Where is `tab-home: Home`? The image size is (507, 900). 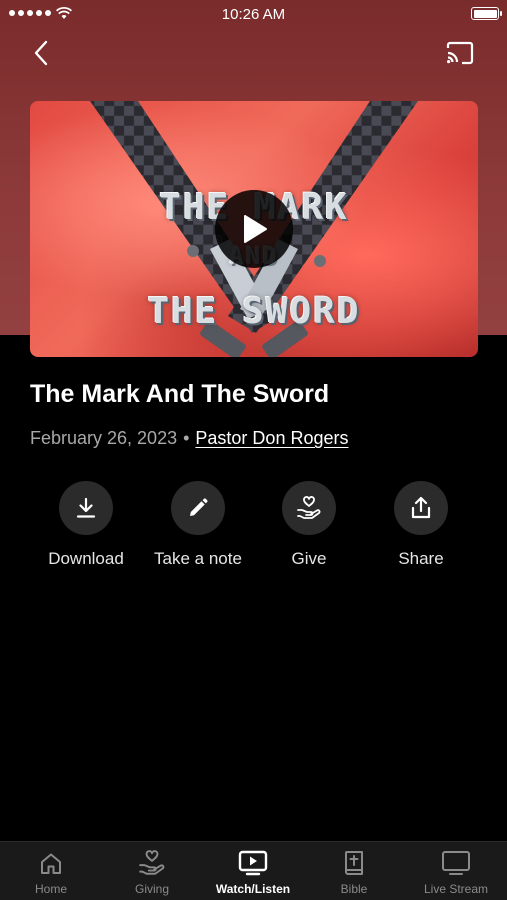
tab-home: Home is located at coordinates (51, 871).